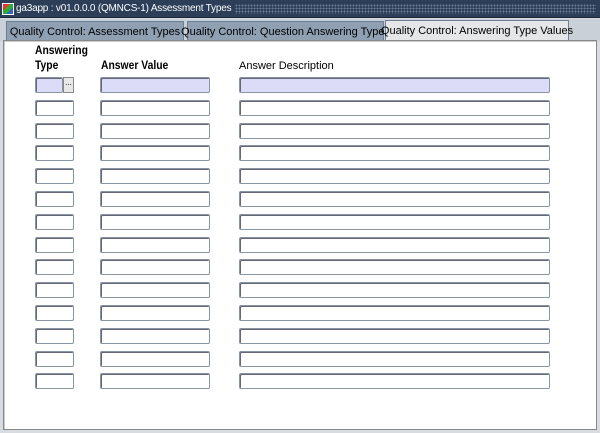 The height and width of the screenshot is (433, 600). I want to click on column-header-answer-value: Answer Value, so click(135, 66).